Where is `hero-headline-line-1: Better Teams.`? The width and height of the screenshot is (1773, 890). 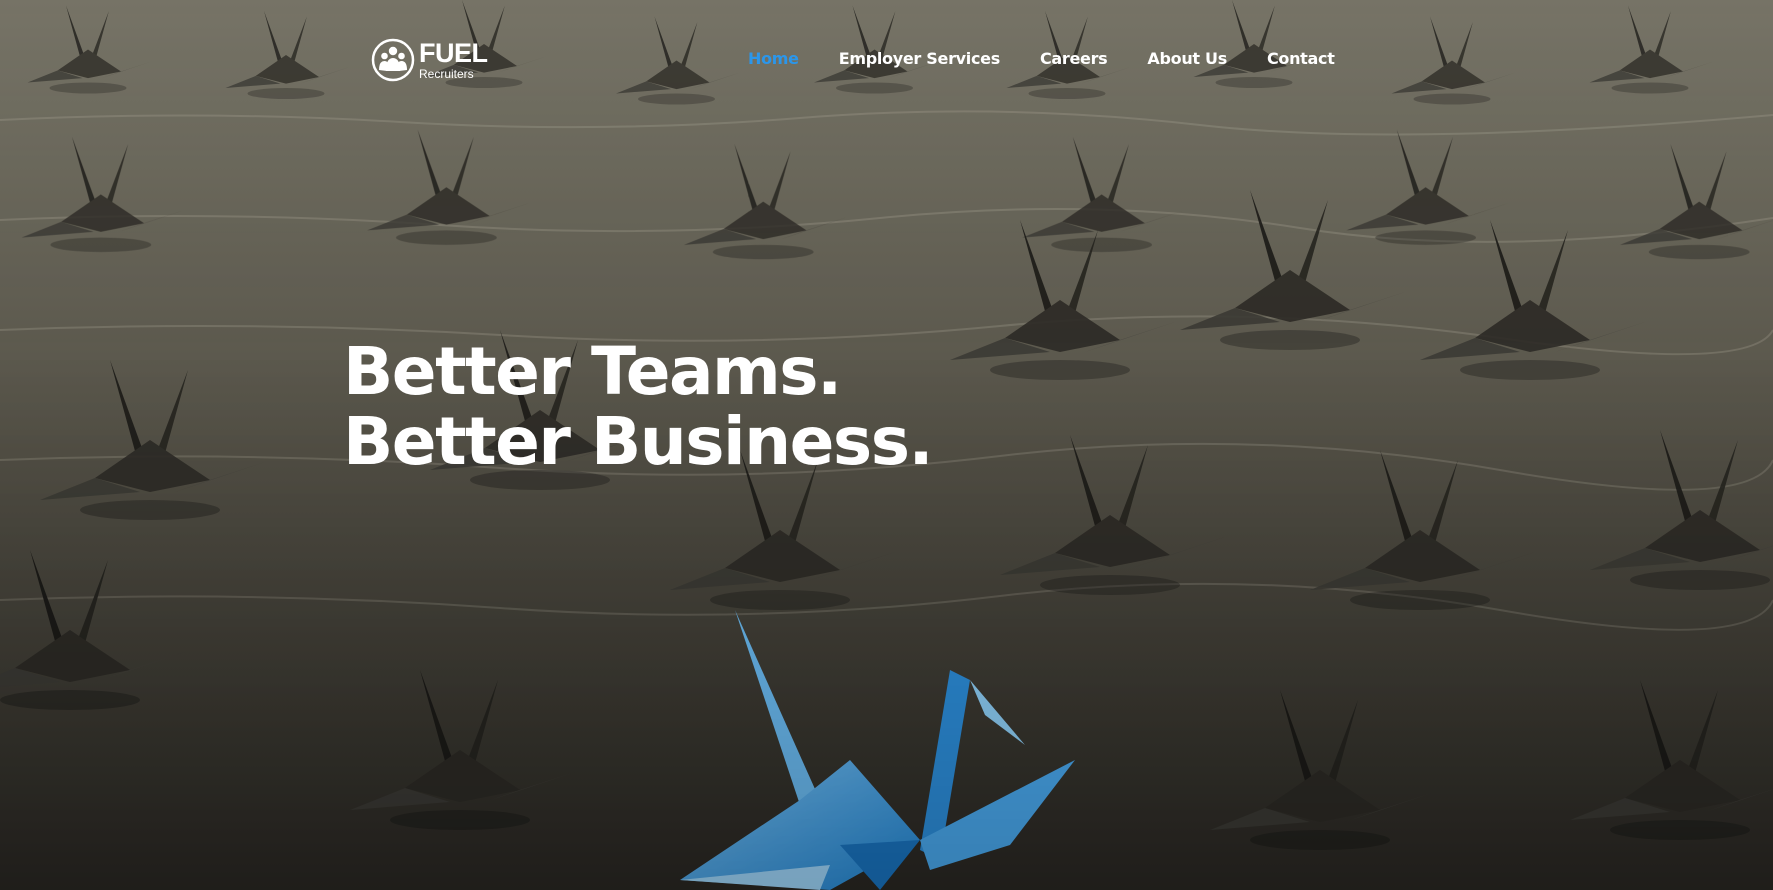 hero-headline-line-1: Better Teams. is located at coordinates (592, 371).